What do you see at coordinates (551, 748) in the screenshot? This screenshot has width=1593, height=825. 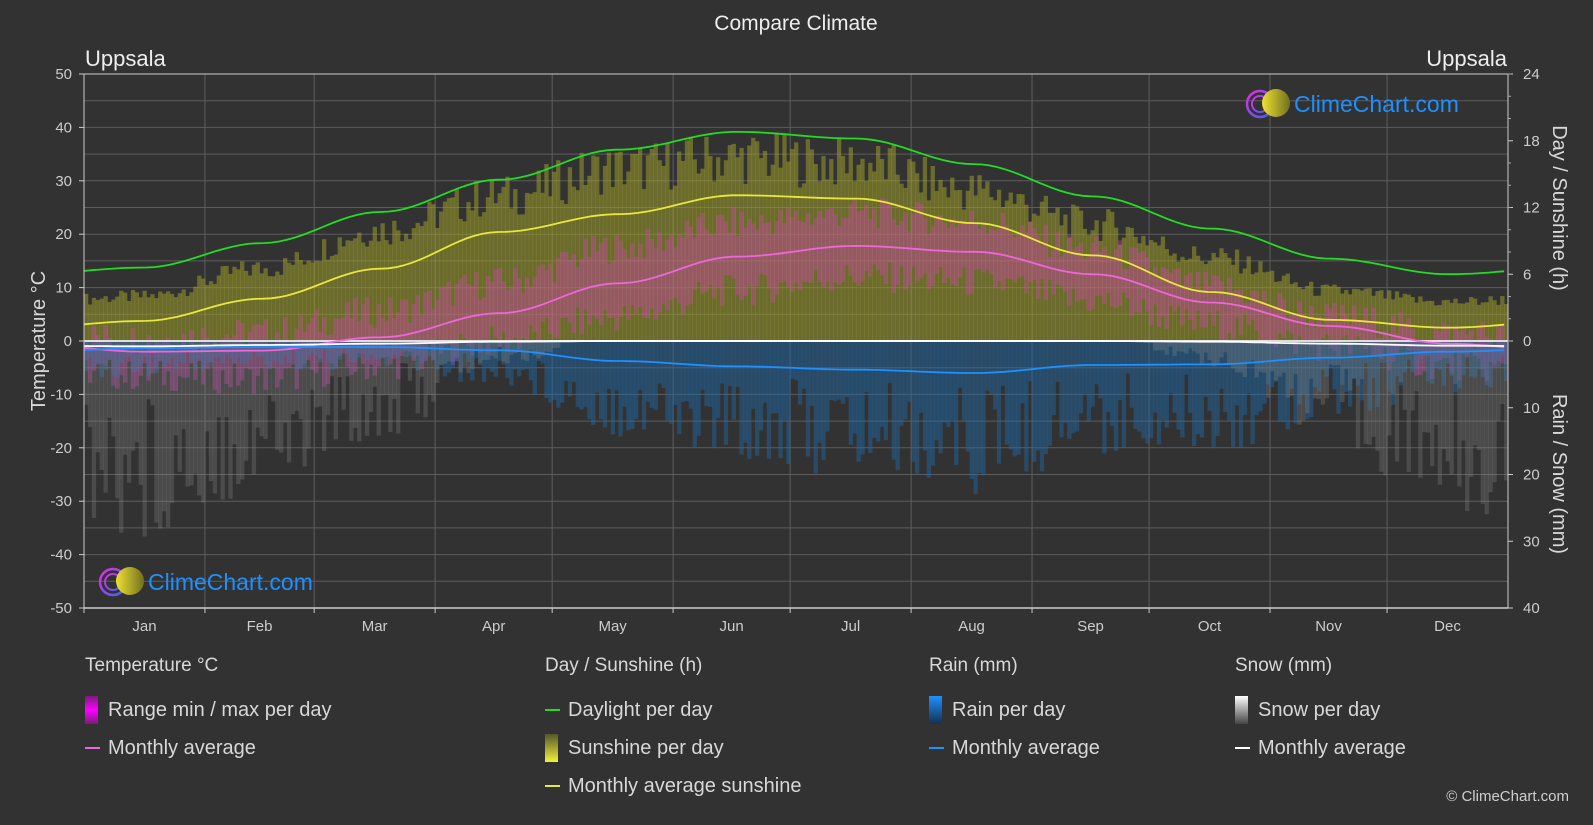 I see `sunshine-swatch-icon` at bounding box center [551, 748].